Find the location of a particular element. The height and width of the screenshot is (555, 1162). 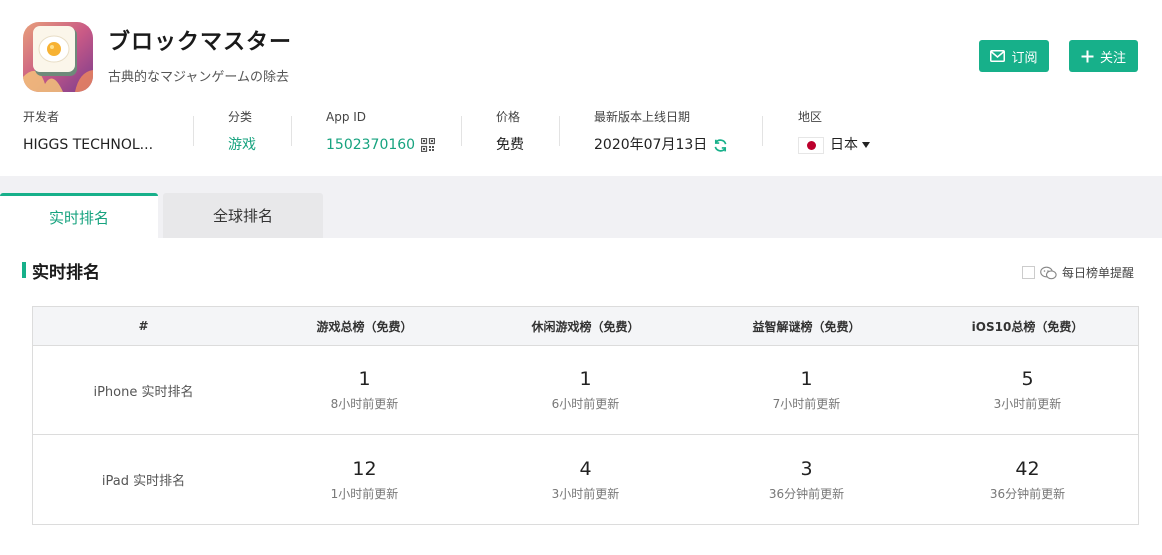

rank-number: 12 is located at coordinates (364, 468).